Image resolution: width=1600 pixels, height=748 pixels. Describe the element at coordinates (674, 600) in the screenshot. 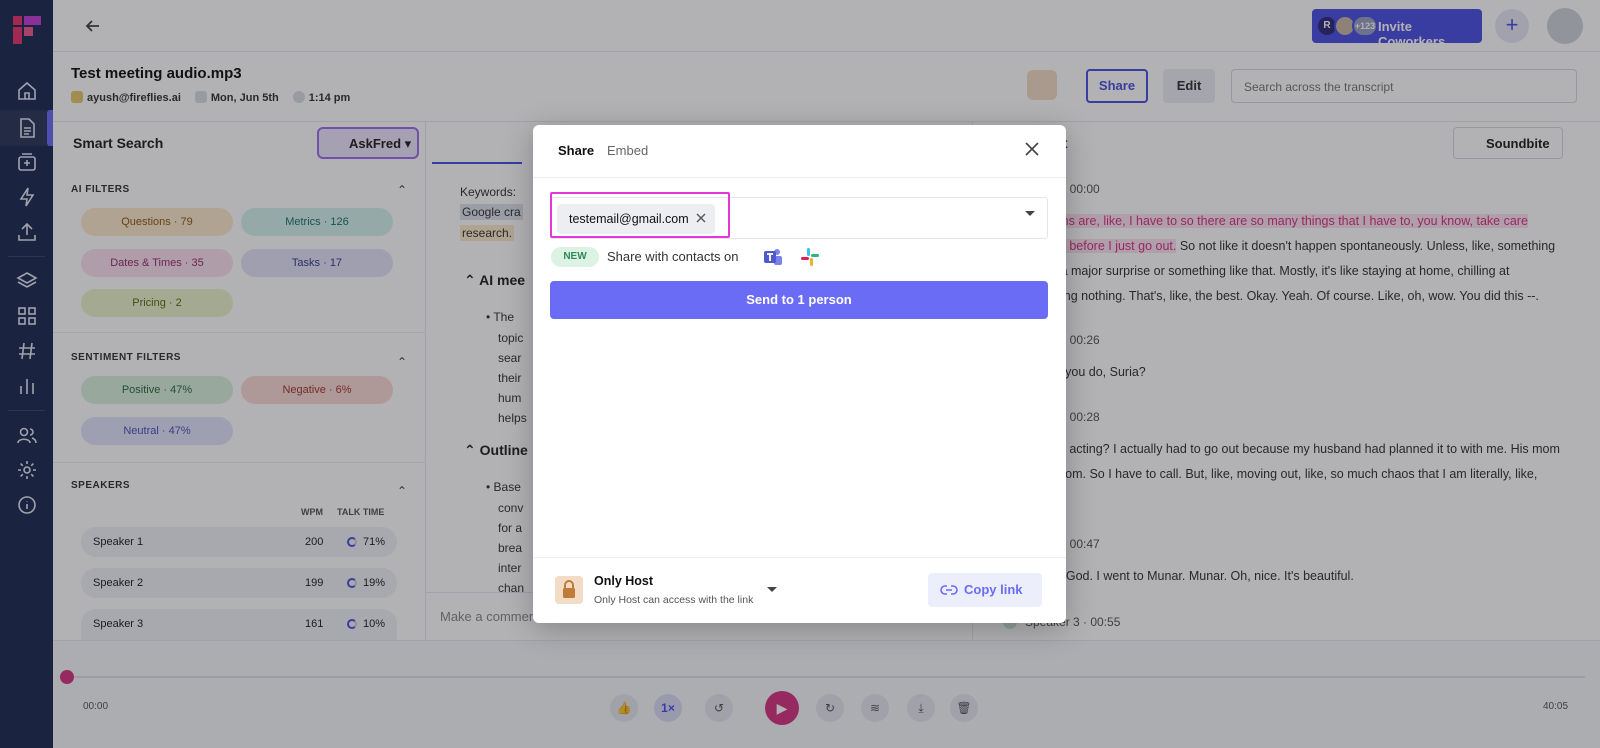

I see `access-level-subtitle: Only Host can access with the link` at that location.